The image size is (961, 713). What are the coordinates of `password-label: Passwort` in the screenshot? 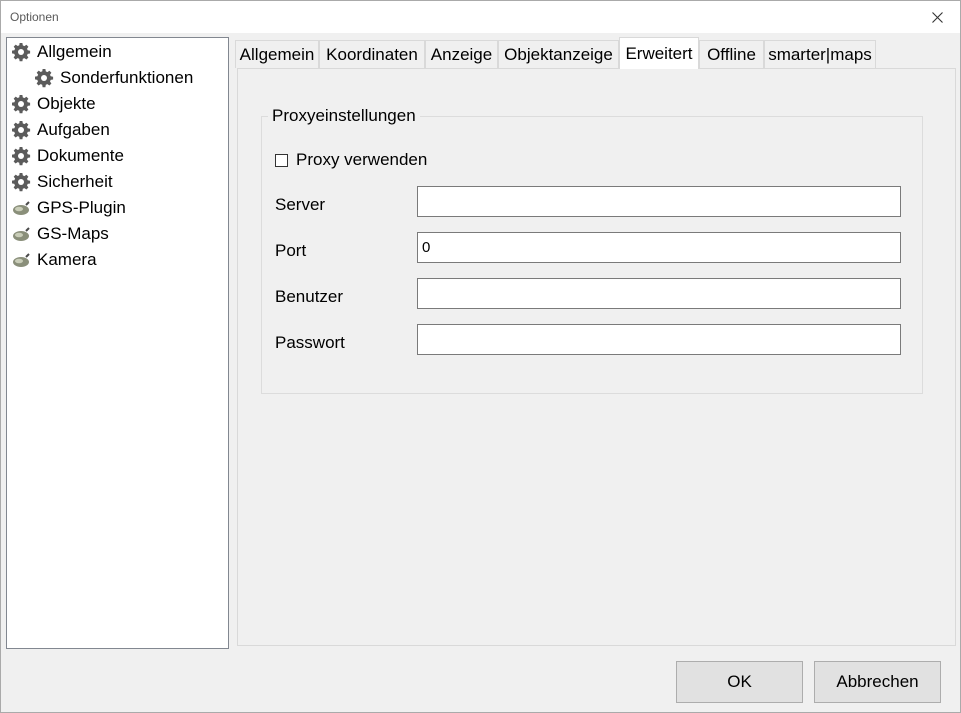 It's located at (310, 342).